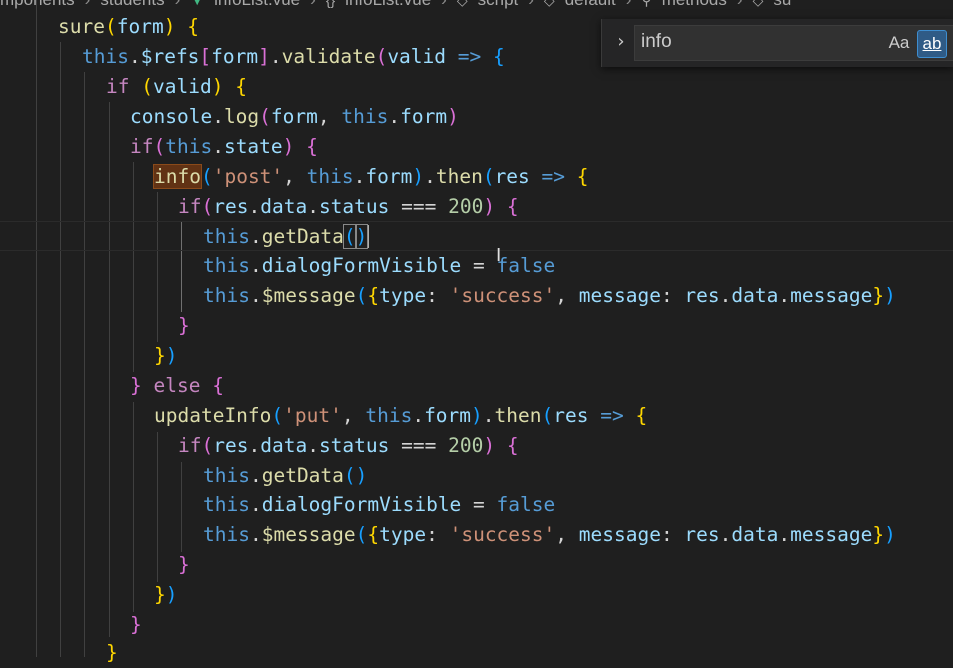 This screenshot has width=953, height=668. Describe the element at coordinates (694, 6) in the screenshot. I see `breadcrumb-item: methods` at that location.